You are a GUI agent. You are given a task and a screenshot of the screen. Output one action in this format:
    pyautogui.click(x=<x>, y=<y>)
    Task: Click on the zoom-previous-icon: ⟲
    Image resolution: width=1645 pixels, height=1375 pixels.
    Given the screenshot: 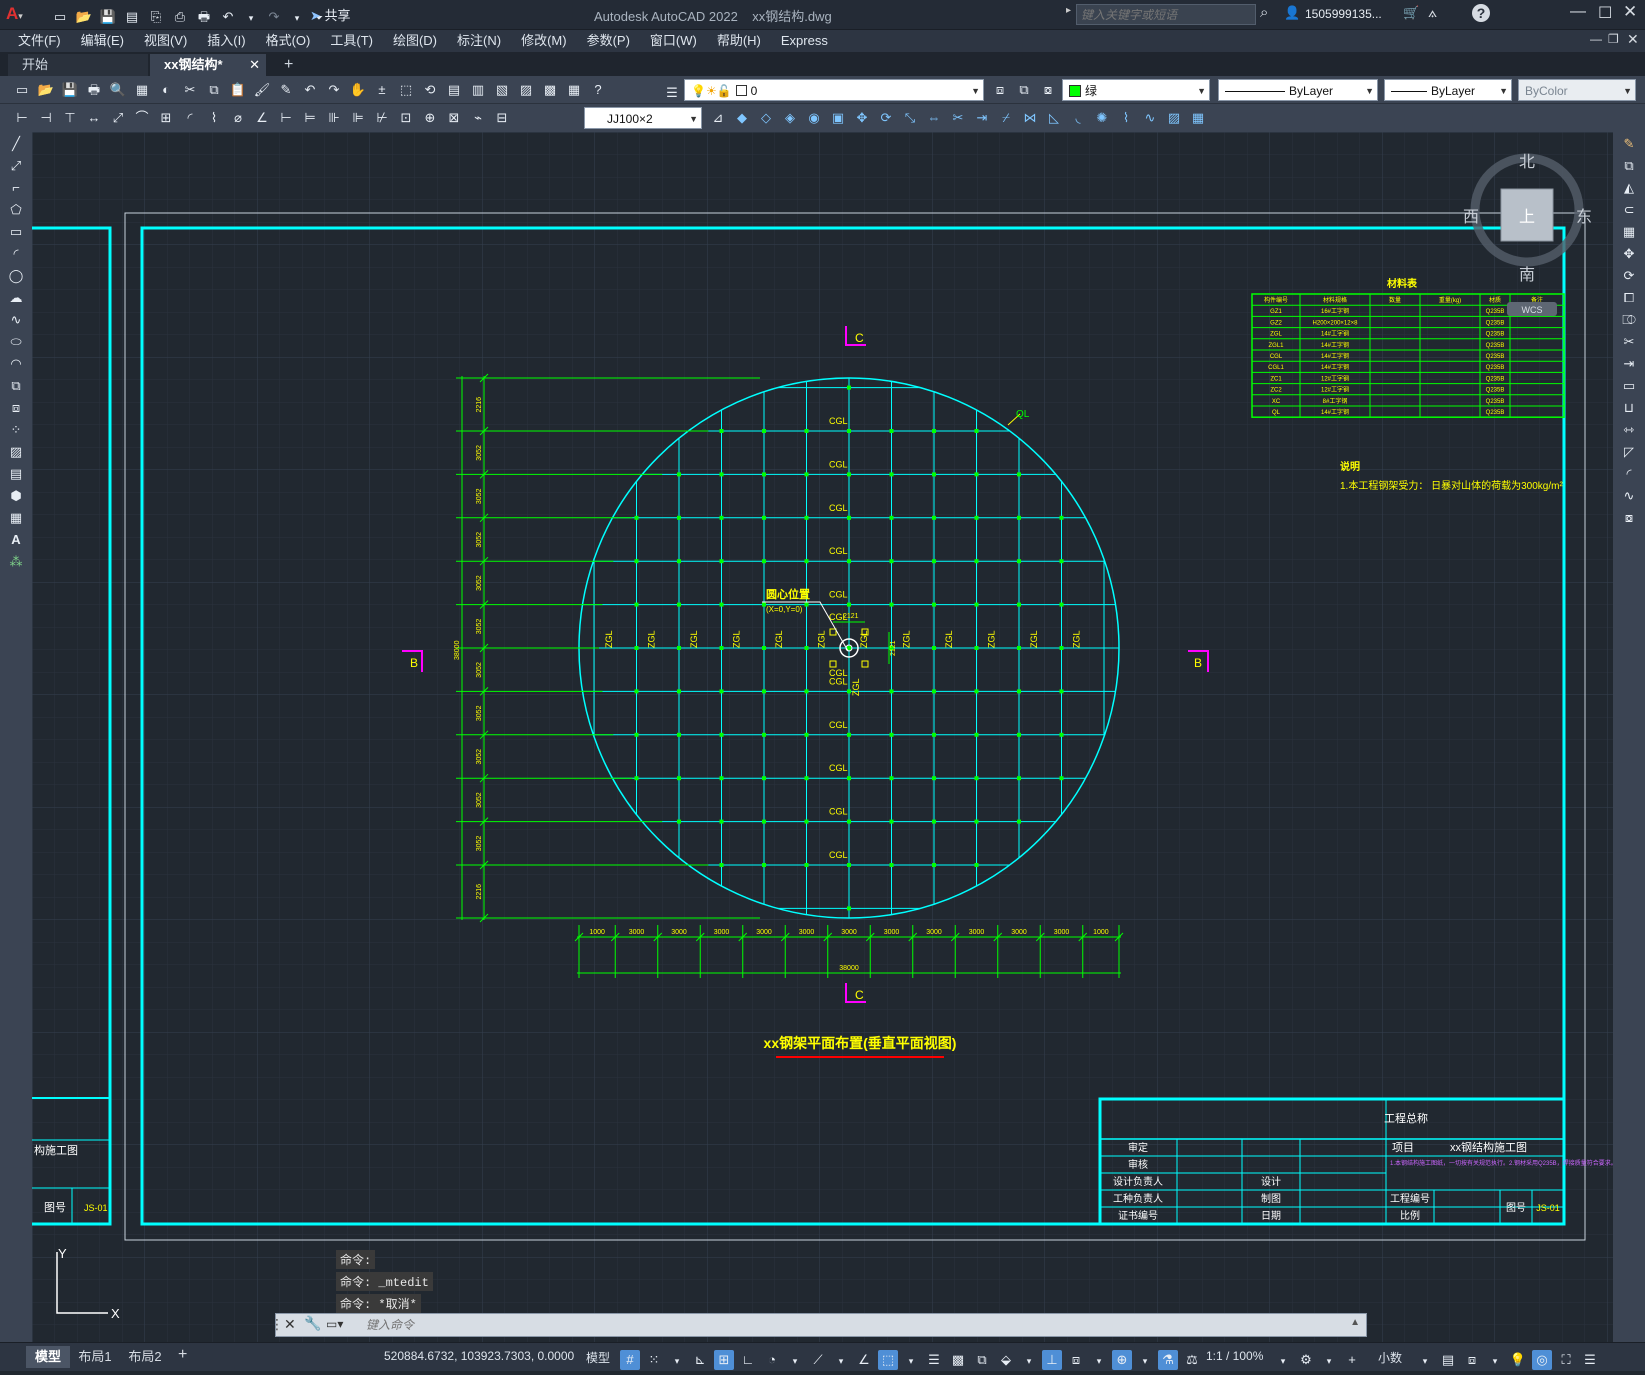 What is the action you would take?
    pyautogui.click(x=430, y=90)
    